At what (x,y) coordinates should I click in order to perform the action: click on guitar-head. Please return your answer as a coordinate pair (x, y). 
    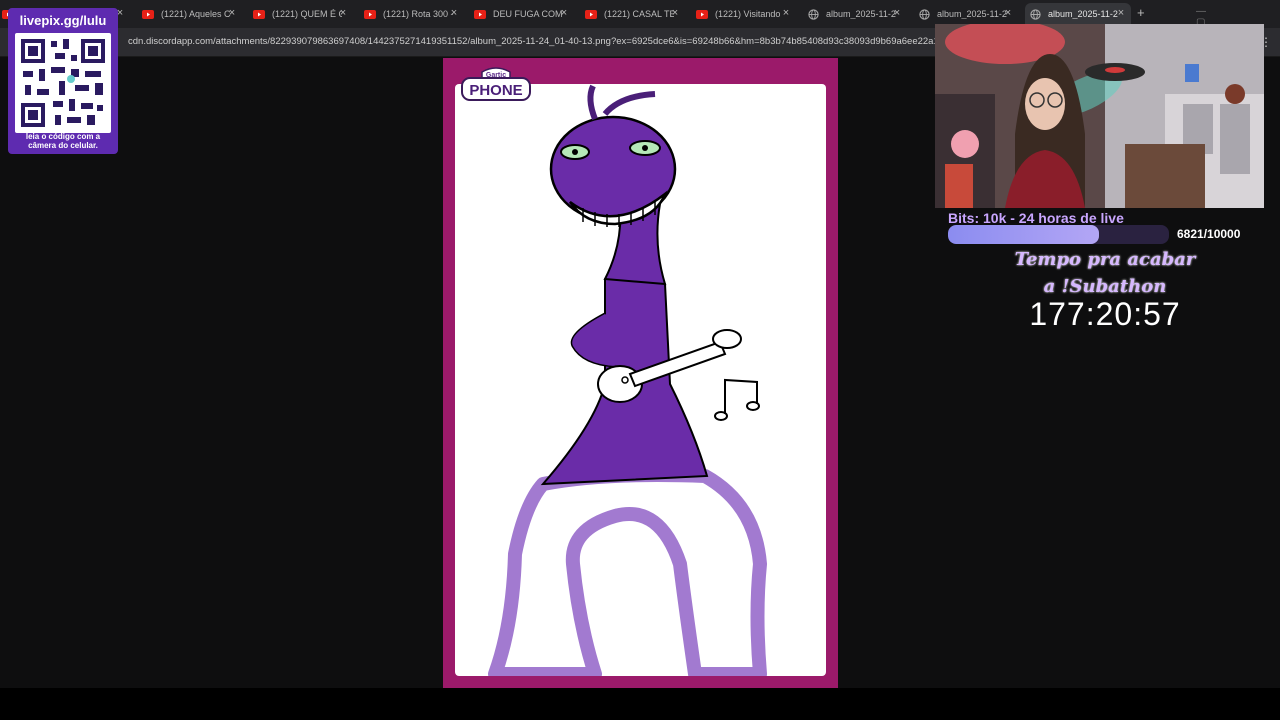
    Looking at the image, I should click on (727, 339).